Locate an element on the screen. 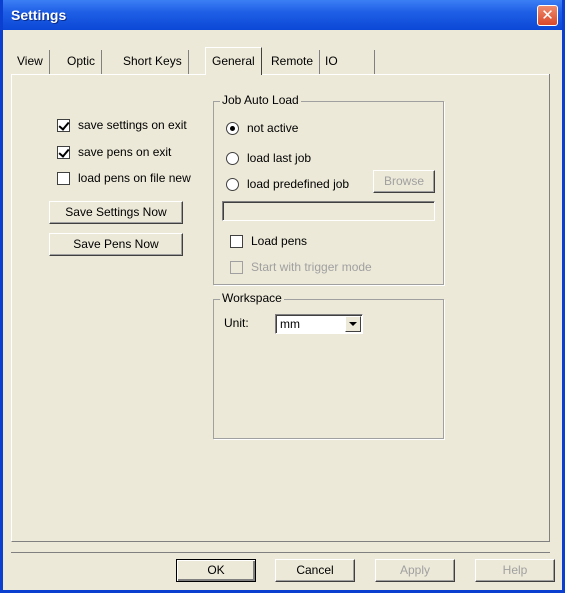 The image size is (565, 593). unit-select-value: mm is located at coordinates (290, 324).